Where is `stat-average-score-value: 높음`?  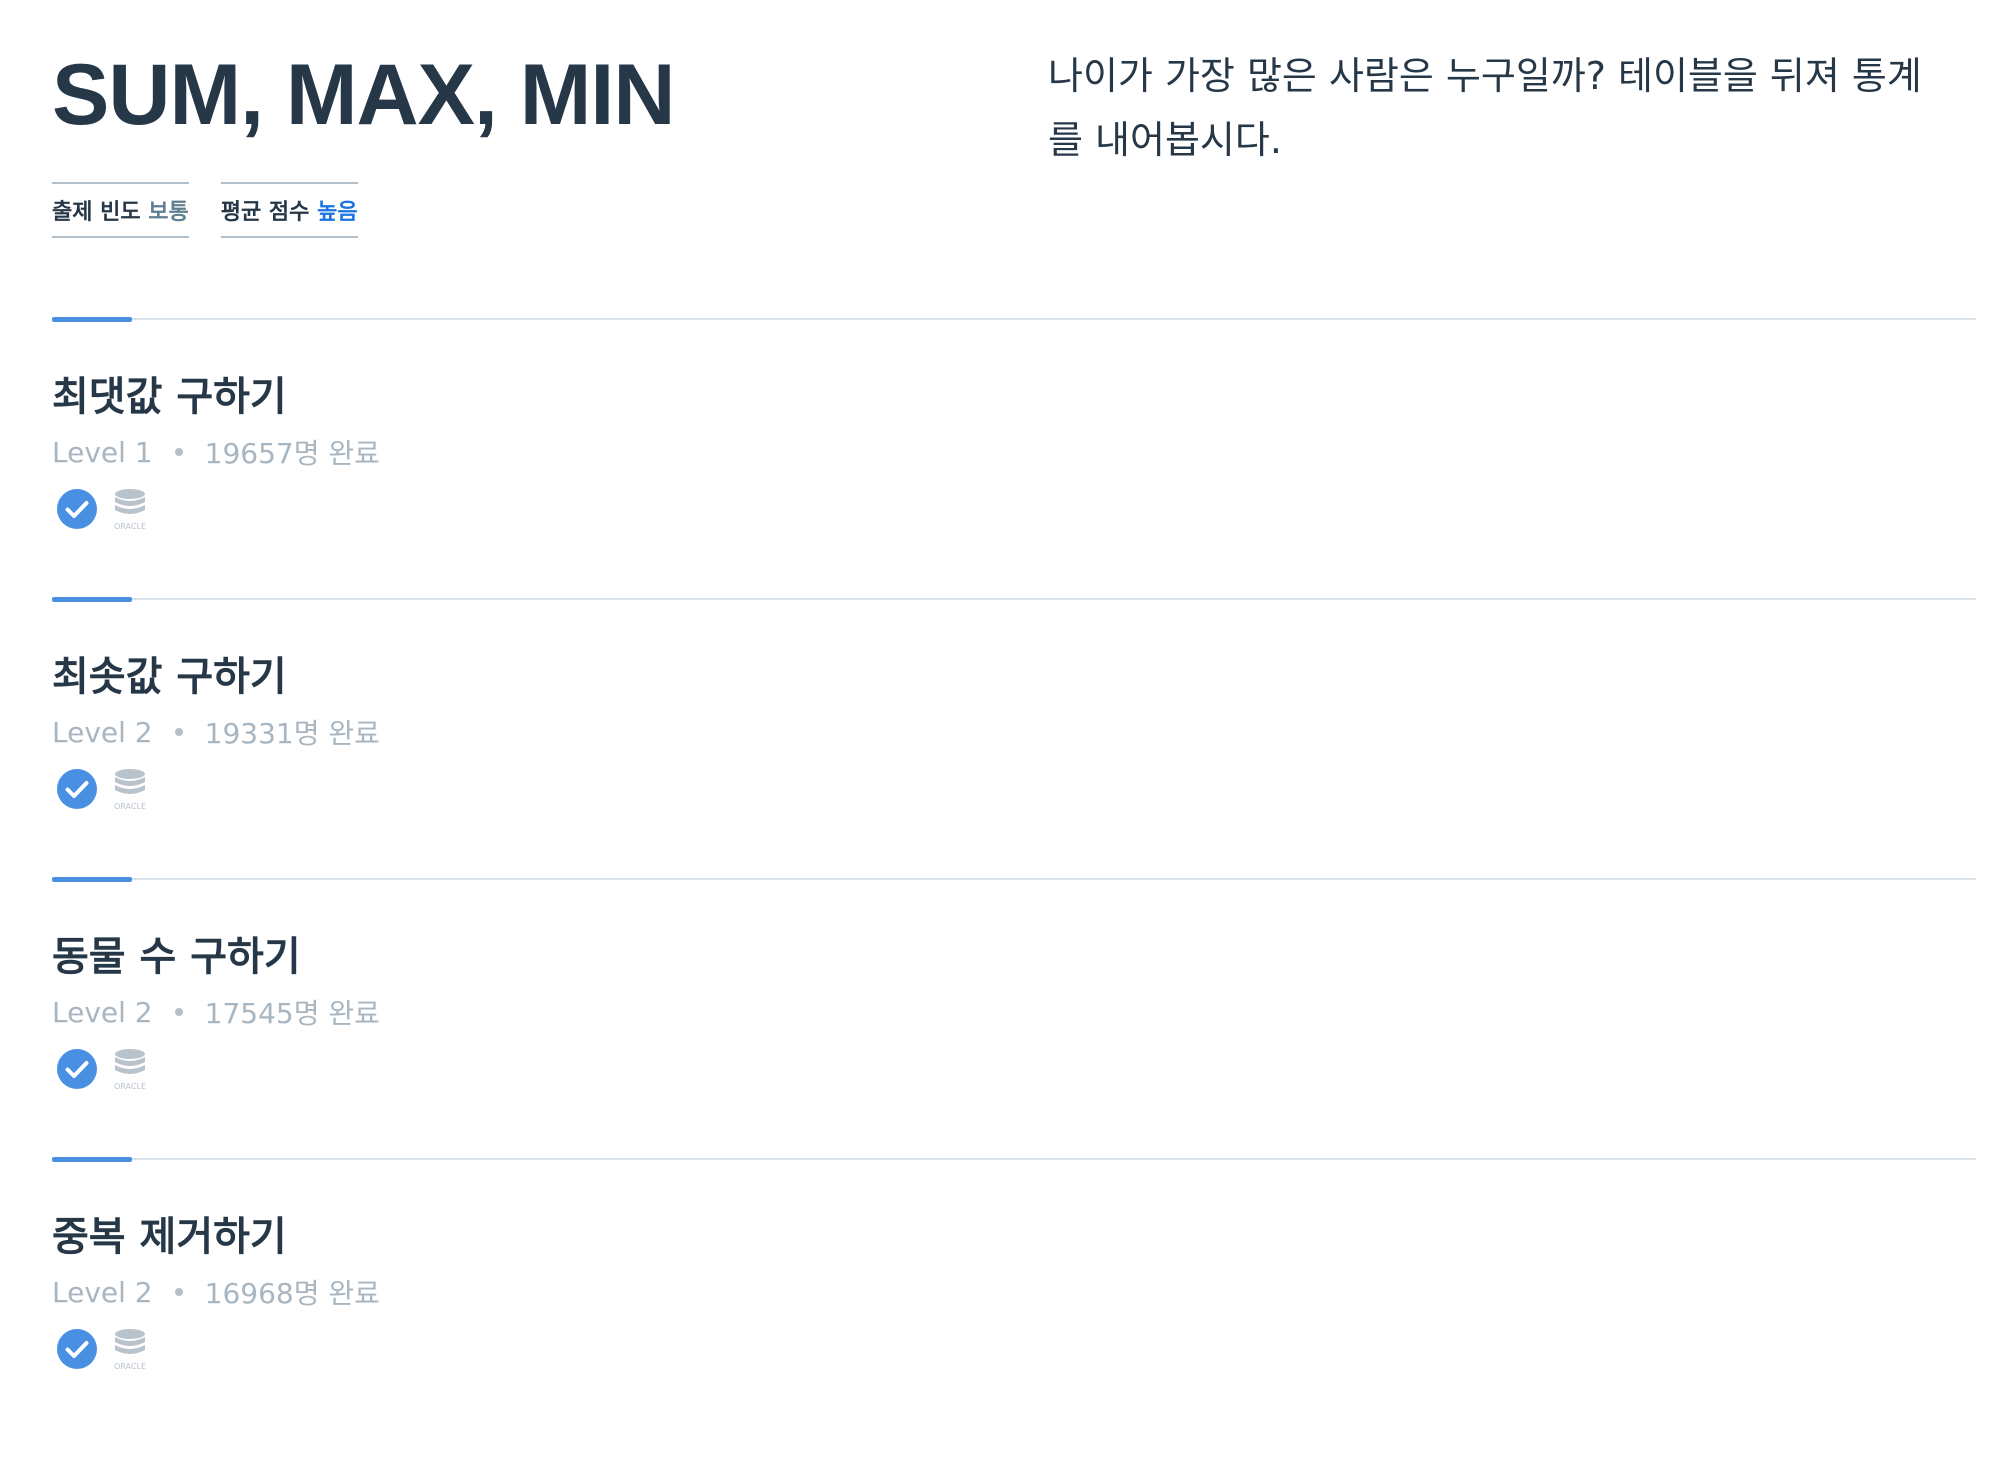
stat-average-score-value: 높음 is located at coordinates (337, 212).